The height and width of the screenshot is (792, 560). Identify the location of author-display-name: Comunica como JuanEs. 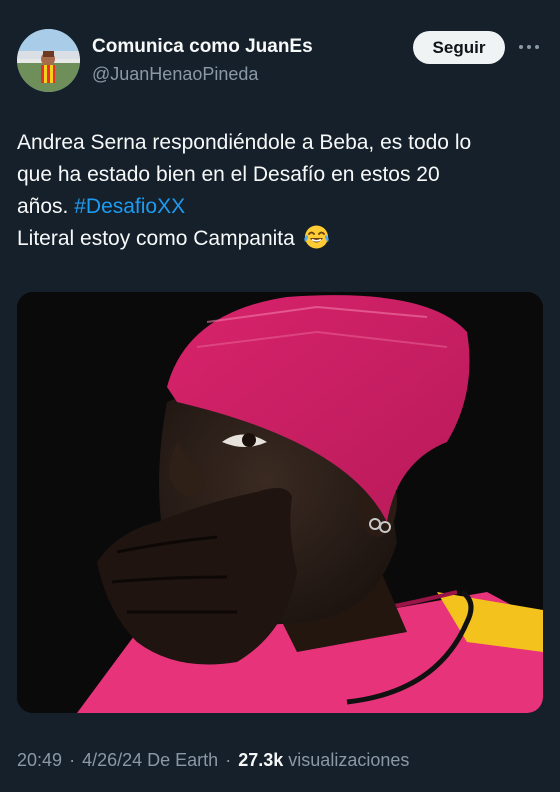
(202, 47).